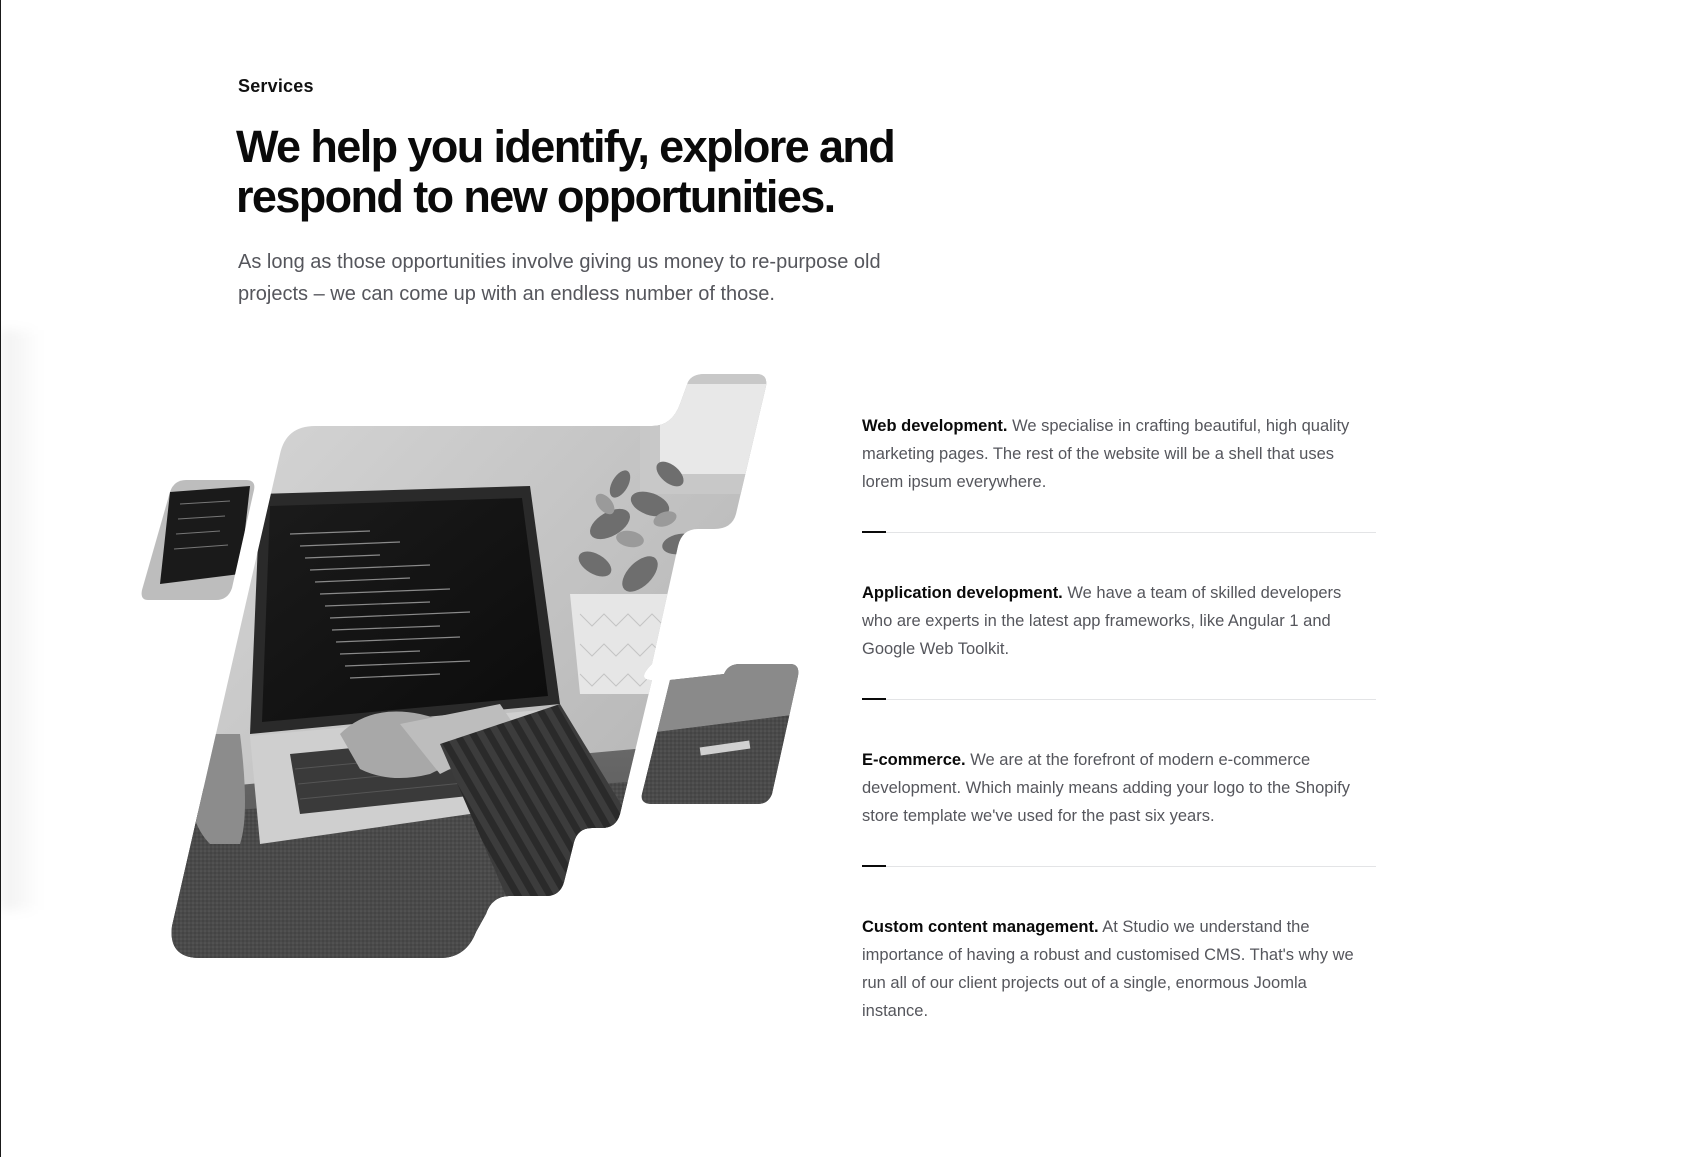 Image resolution: width=1689 pixels, height=1157 pixels. I want to click on service-title: E-commerce., so click(914, 760).